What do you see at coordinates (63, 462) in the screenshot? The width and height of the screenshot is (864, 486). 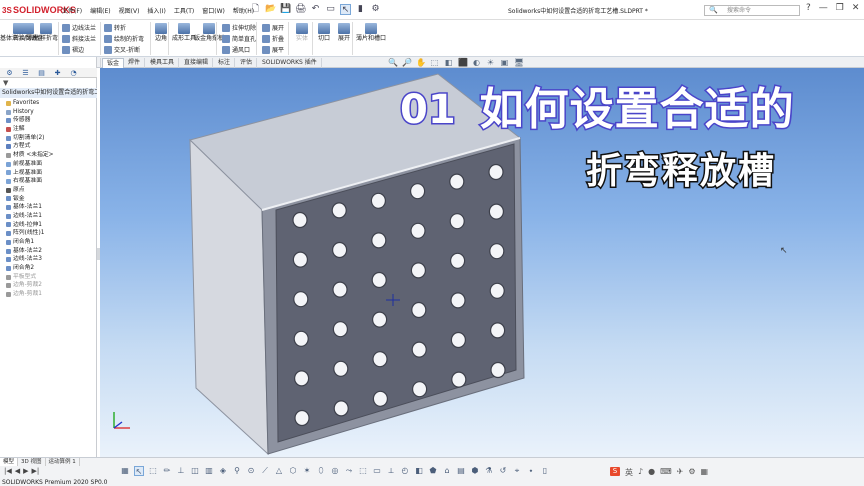 I see `bottom-tab-2: 运动算例 1` at bounding box center [63, 462].